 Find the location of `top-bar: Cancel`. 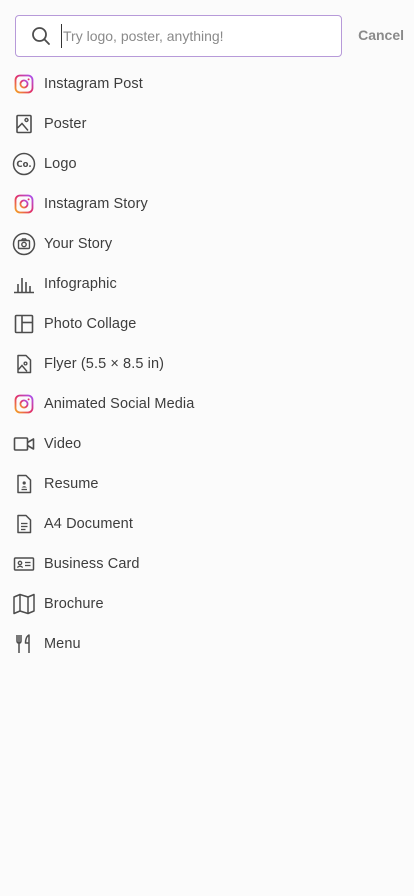

top-bar: Cancel is located at coordinates (207, 35).